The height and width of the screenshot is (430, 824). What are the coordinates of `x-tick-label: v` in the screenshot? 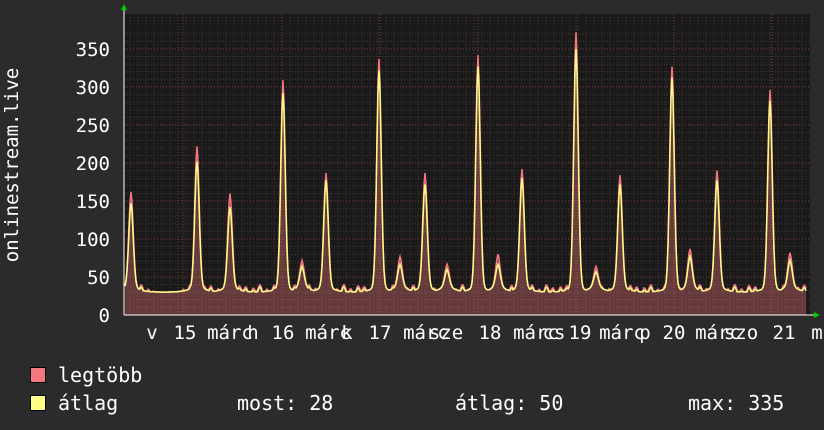 It's located at (151, 333).